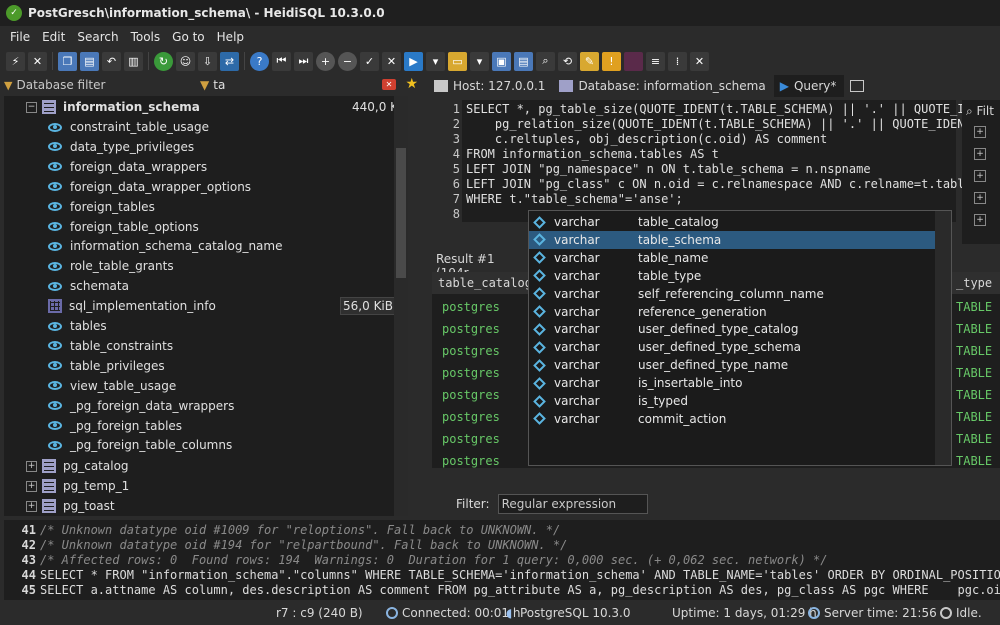  I want to click on new-query-tab, so click(860, 86).